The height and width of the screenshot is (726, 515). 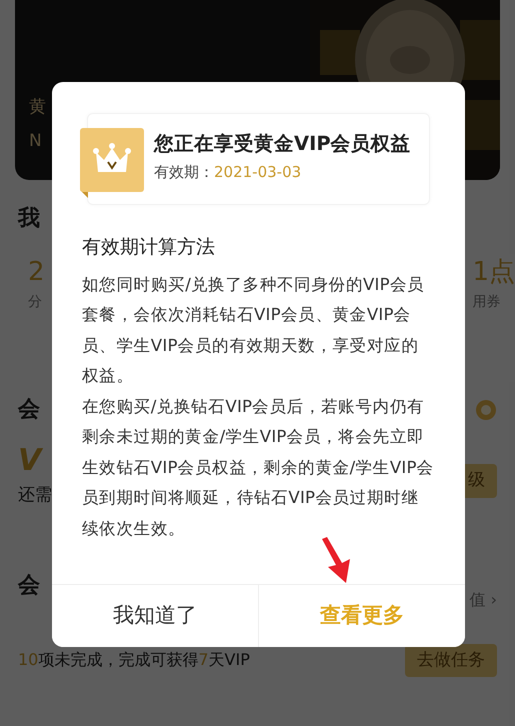 What do you see at coordinates (361, 616) in the screenshot?
I see `dialog-button: 查看更多` at bounding box center [361, 616].